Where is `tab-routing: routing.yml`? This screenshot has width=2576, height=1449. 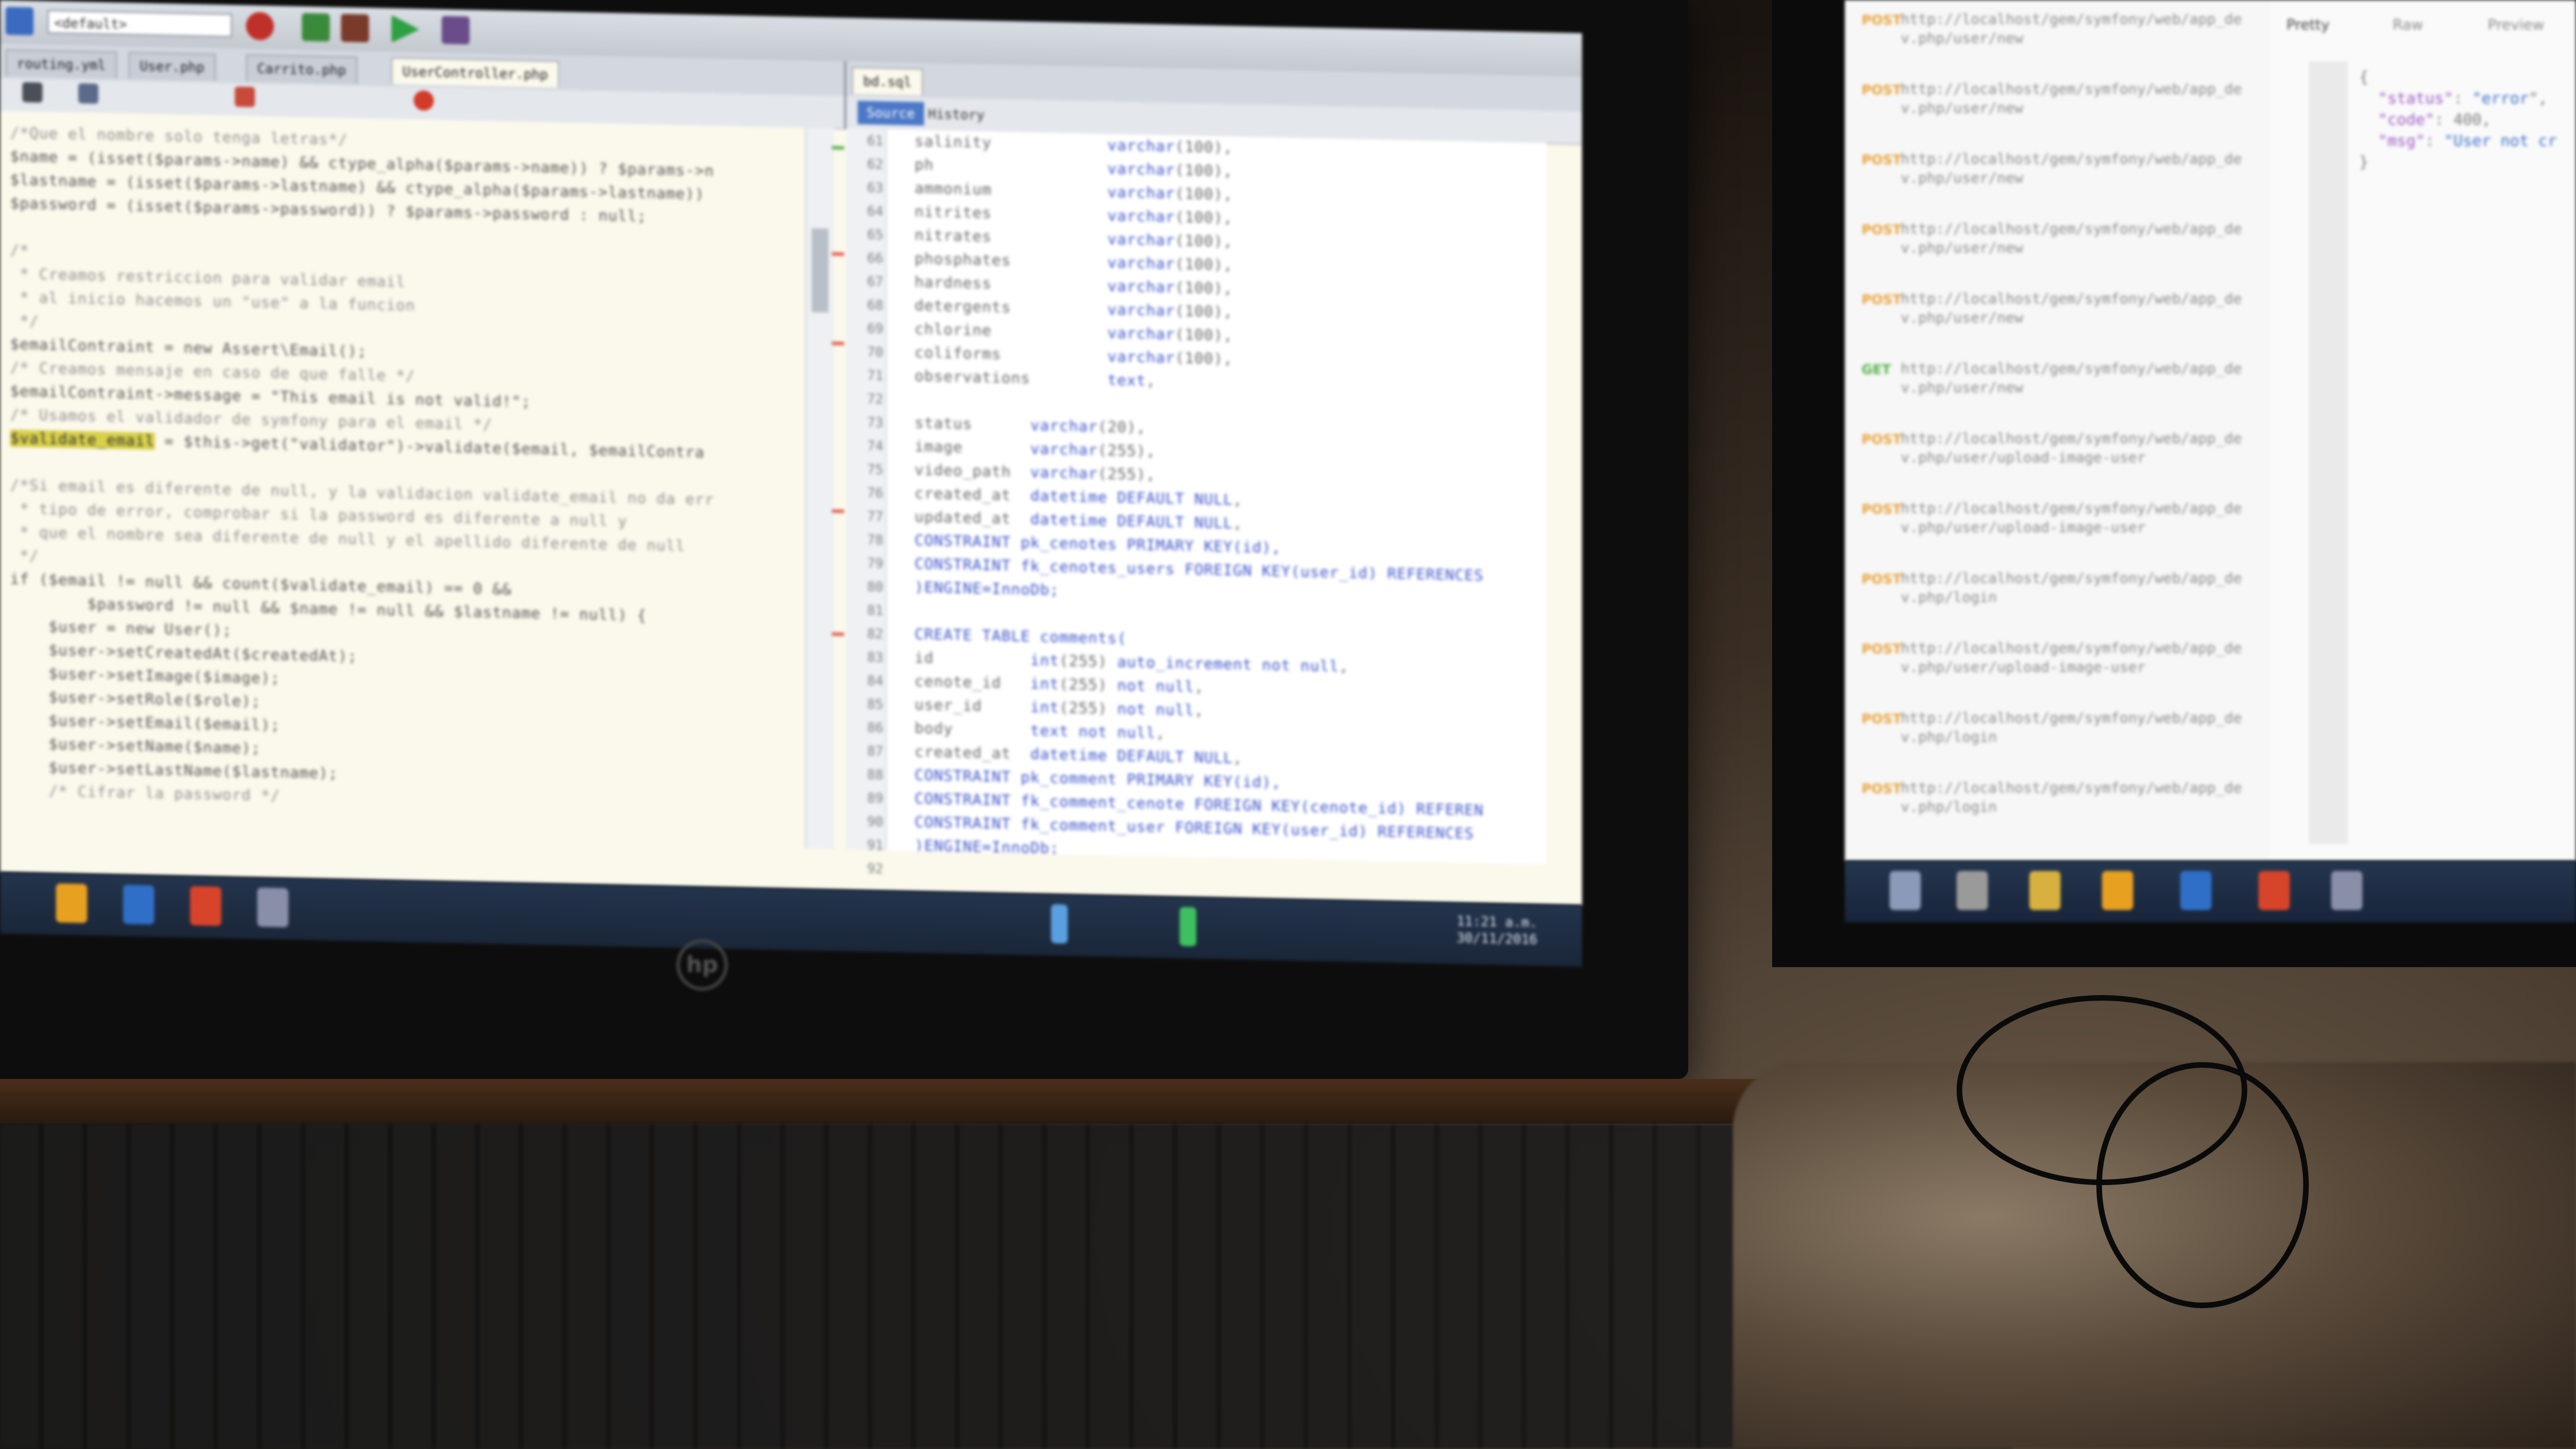
tab-routing: routing.yml is located at coordinates (61, 64).